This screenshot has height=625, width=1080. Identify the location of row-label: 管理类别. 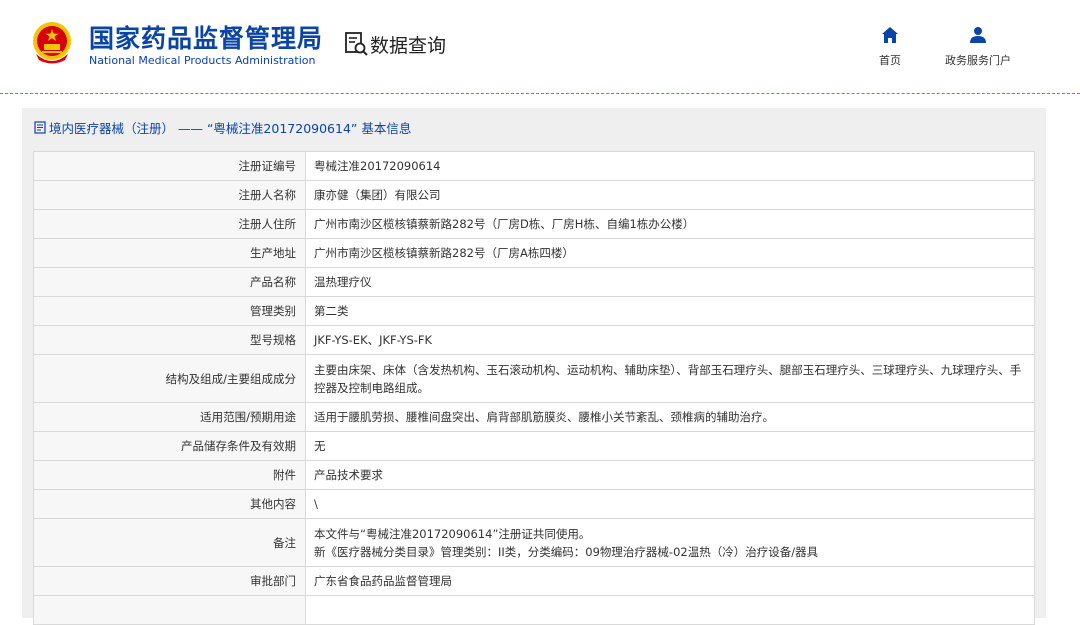
(169, 311).